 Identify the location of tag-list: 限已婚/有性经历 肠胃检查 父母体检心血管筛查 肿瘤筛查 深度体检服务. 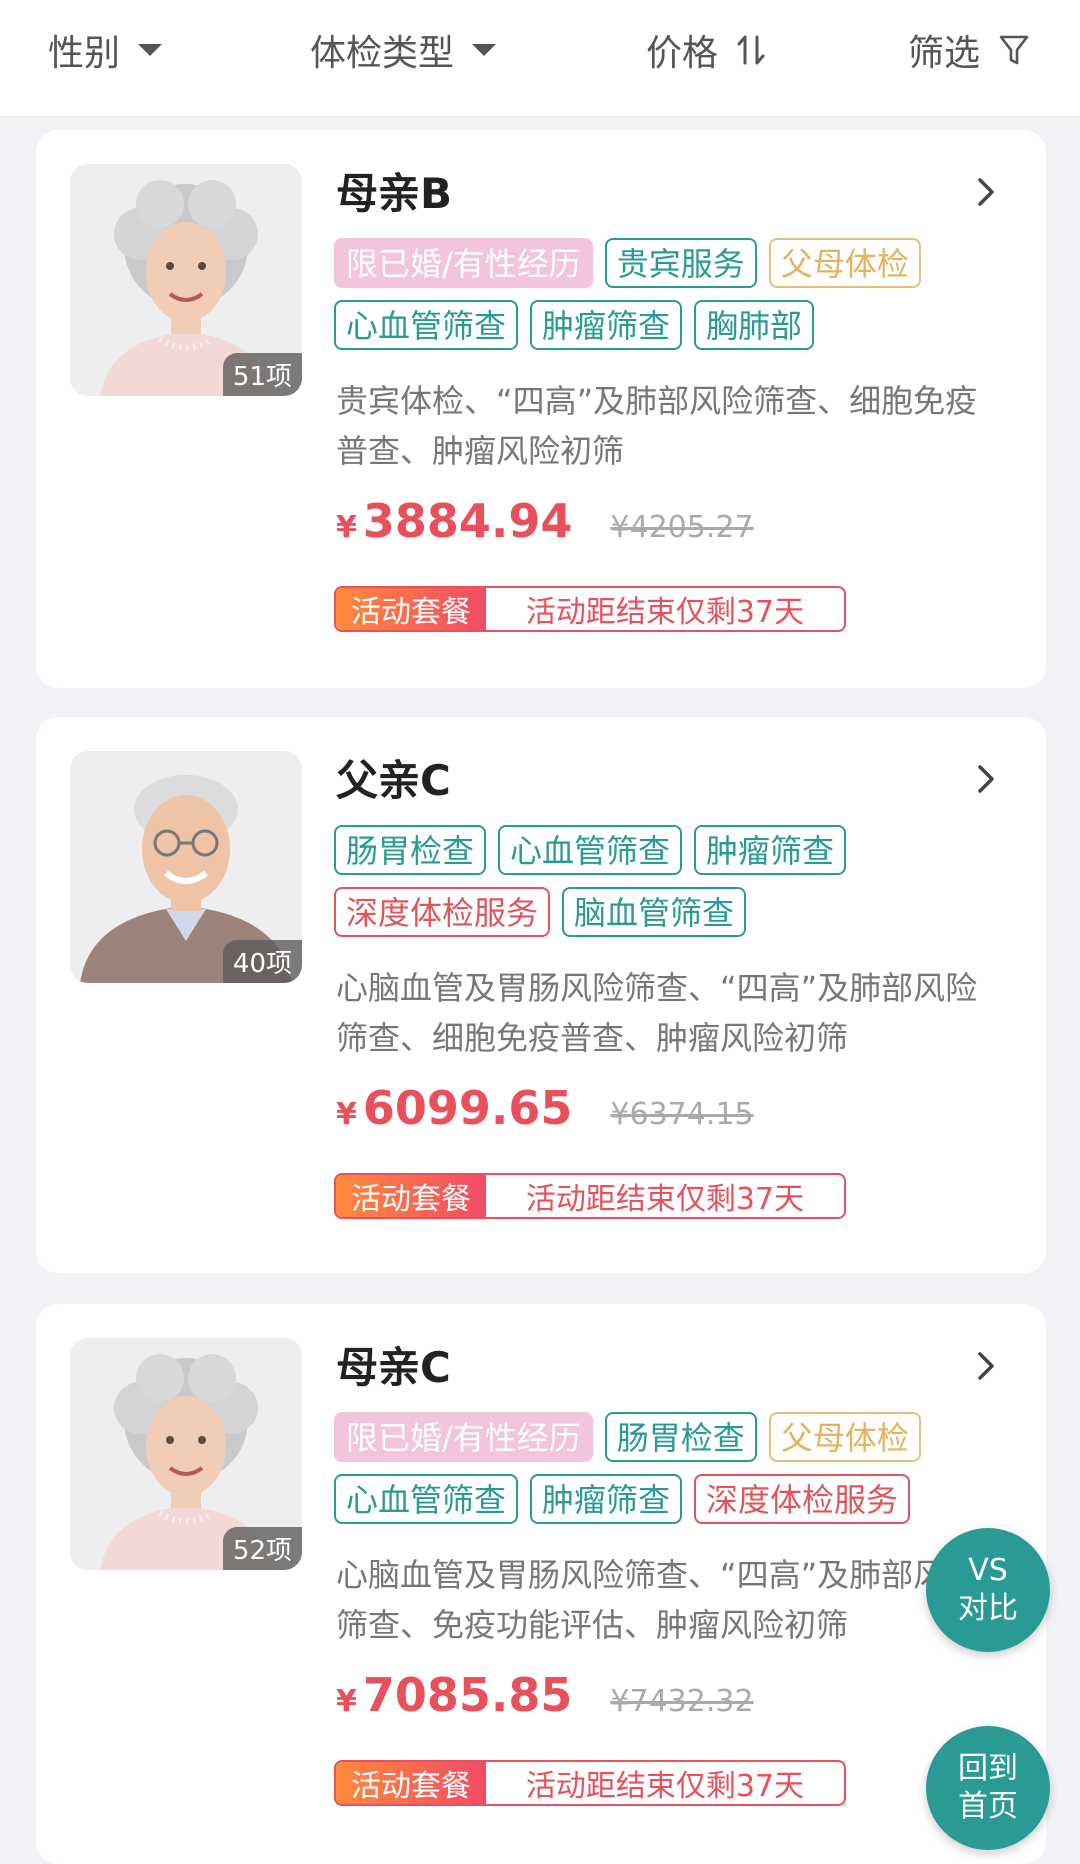
(654, 1468).